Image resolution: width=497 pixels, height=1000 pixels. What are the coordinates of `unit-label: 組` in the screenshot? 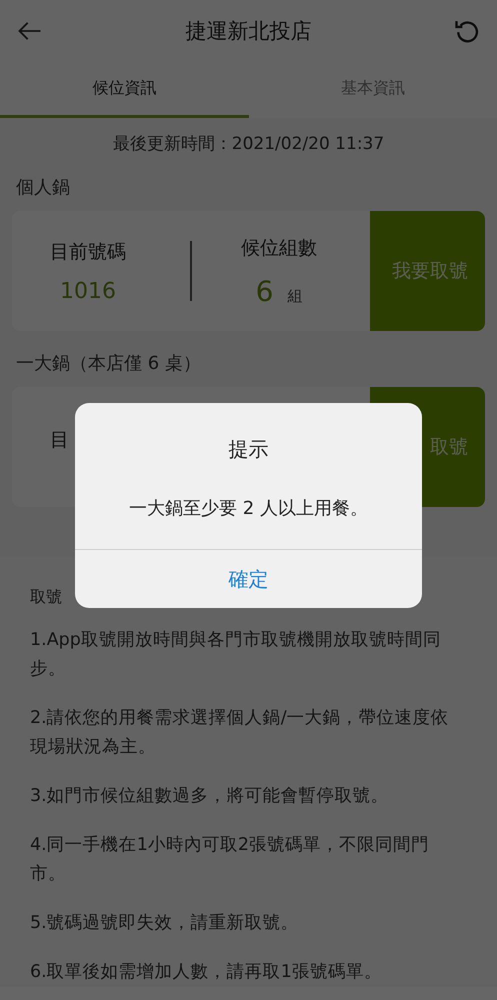 It's located at (294, 296).